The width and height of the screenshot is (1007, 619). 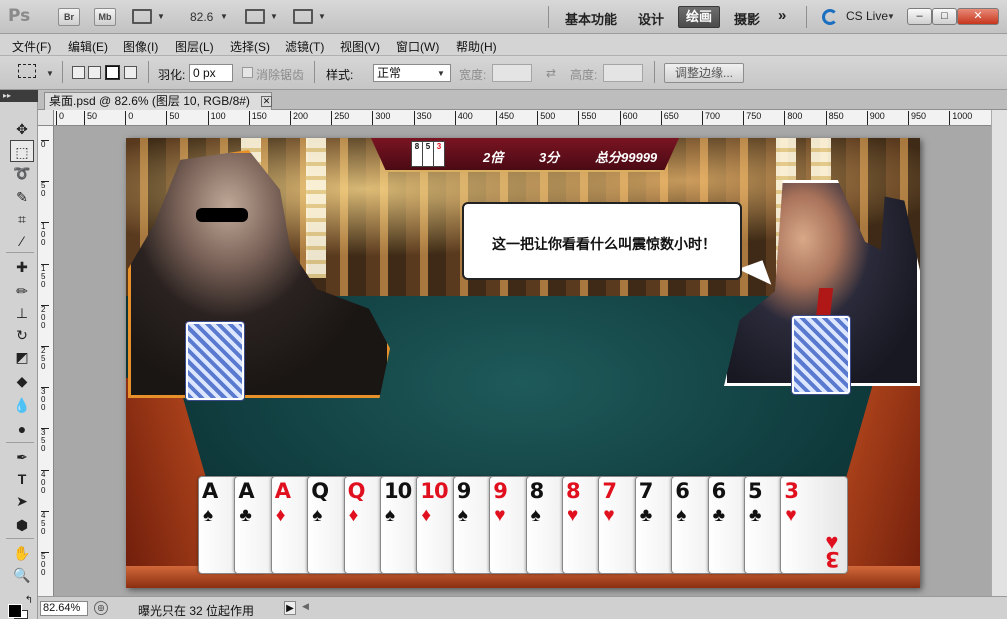 What do you see at coordinates (201, 17) in the screenshot?
I see `zoom-level: 82.6` at bounding box center [201, 17].